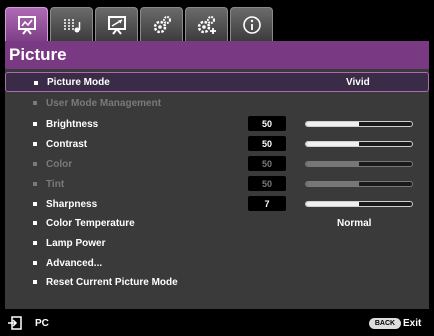  I want to click on brightness-slider, so click(359, 124).